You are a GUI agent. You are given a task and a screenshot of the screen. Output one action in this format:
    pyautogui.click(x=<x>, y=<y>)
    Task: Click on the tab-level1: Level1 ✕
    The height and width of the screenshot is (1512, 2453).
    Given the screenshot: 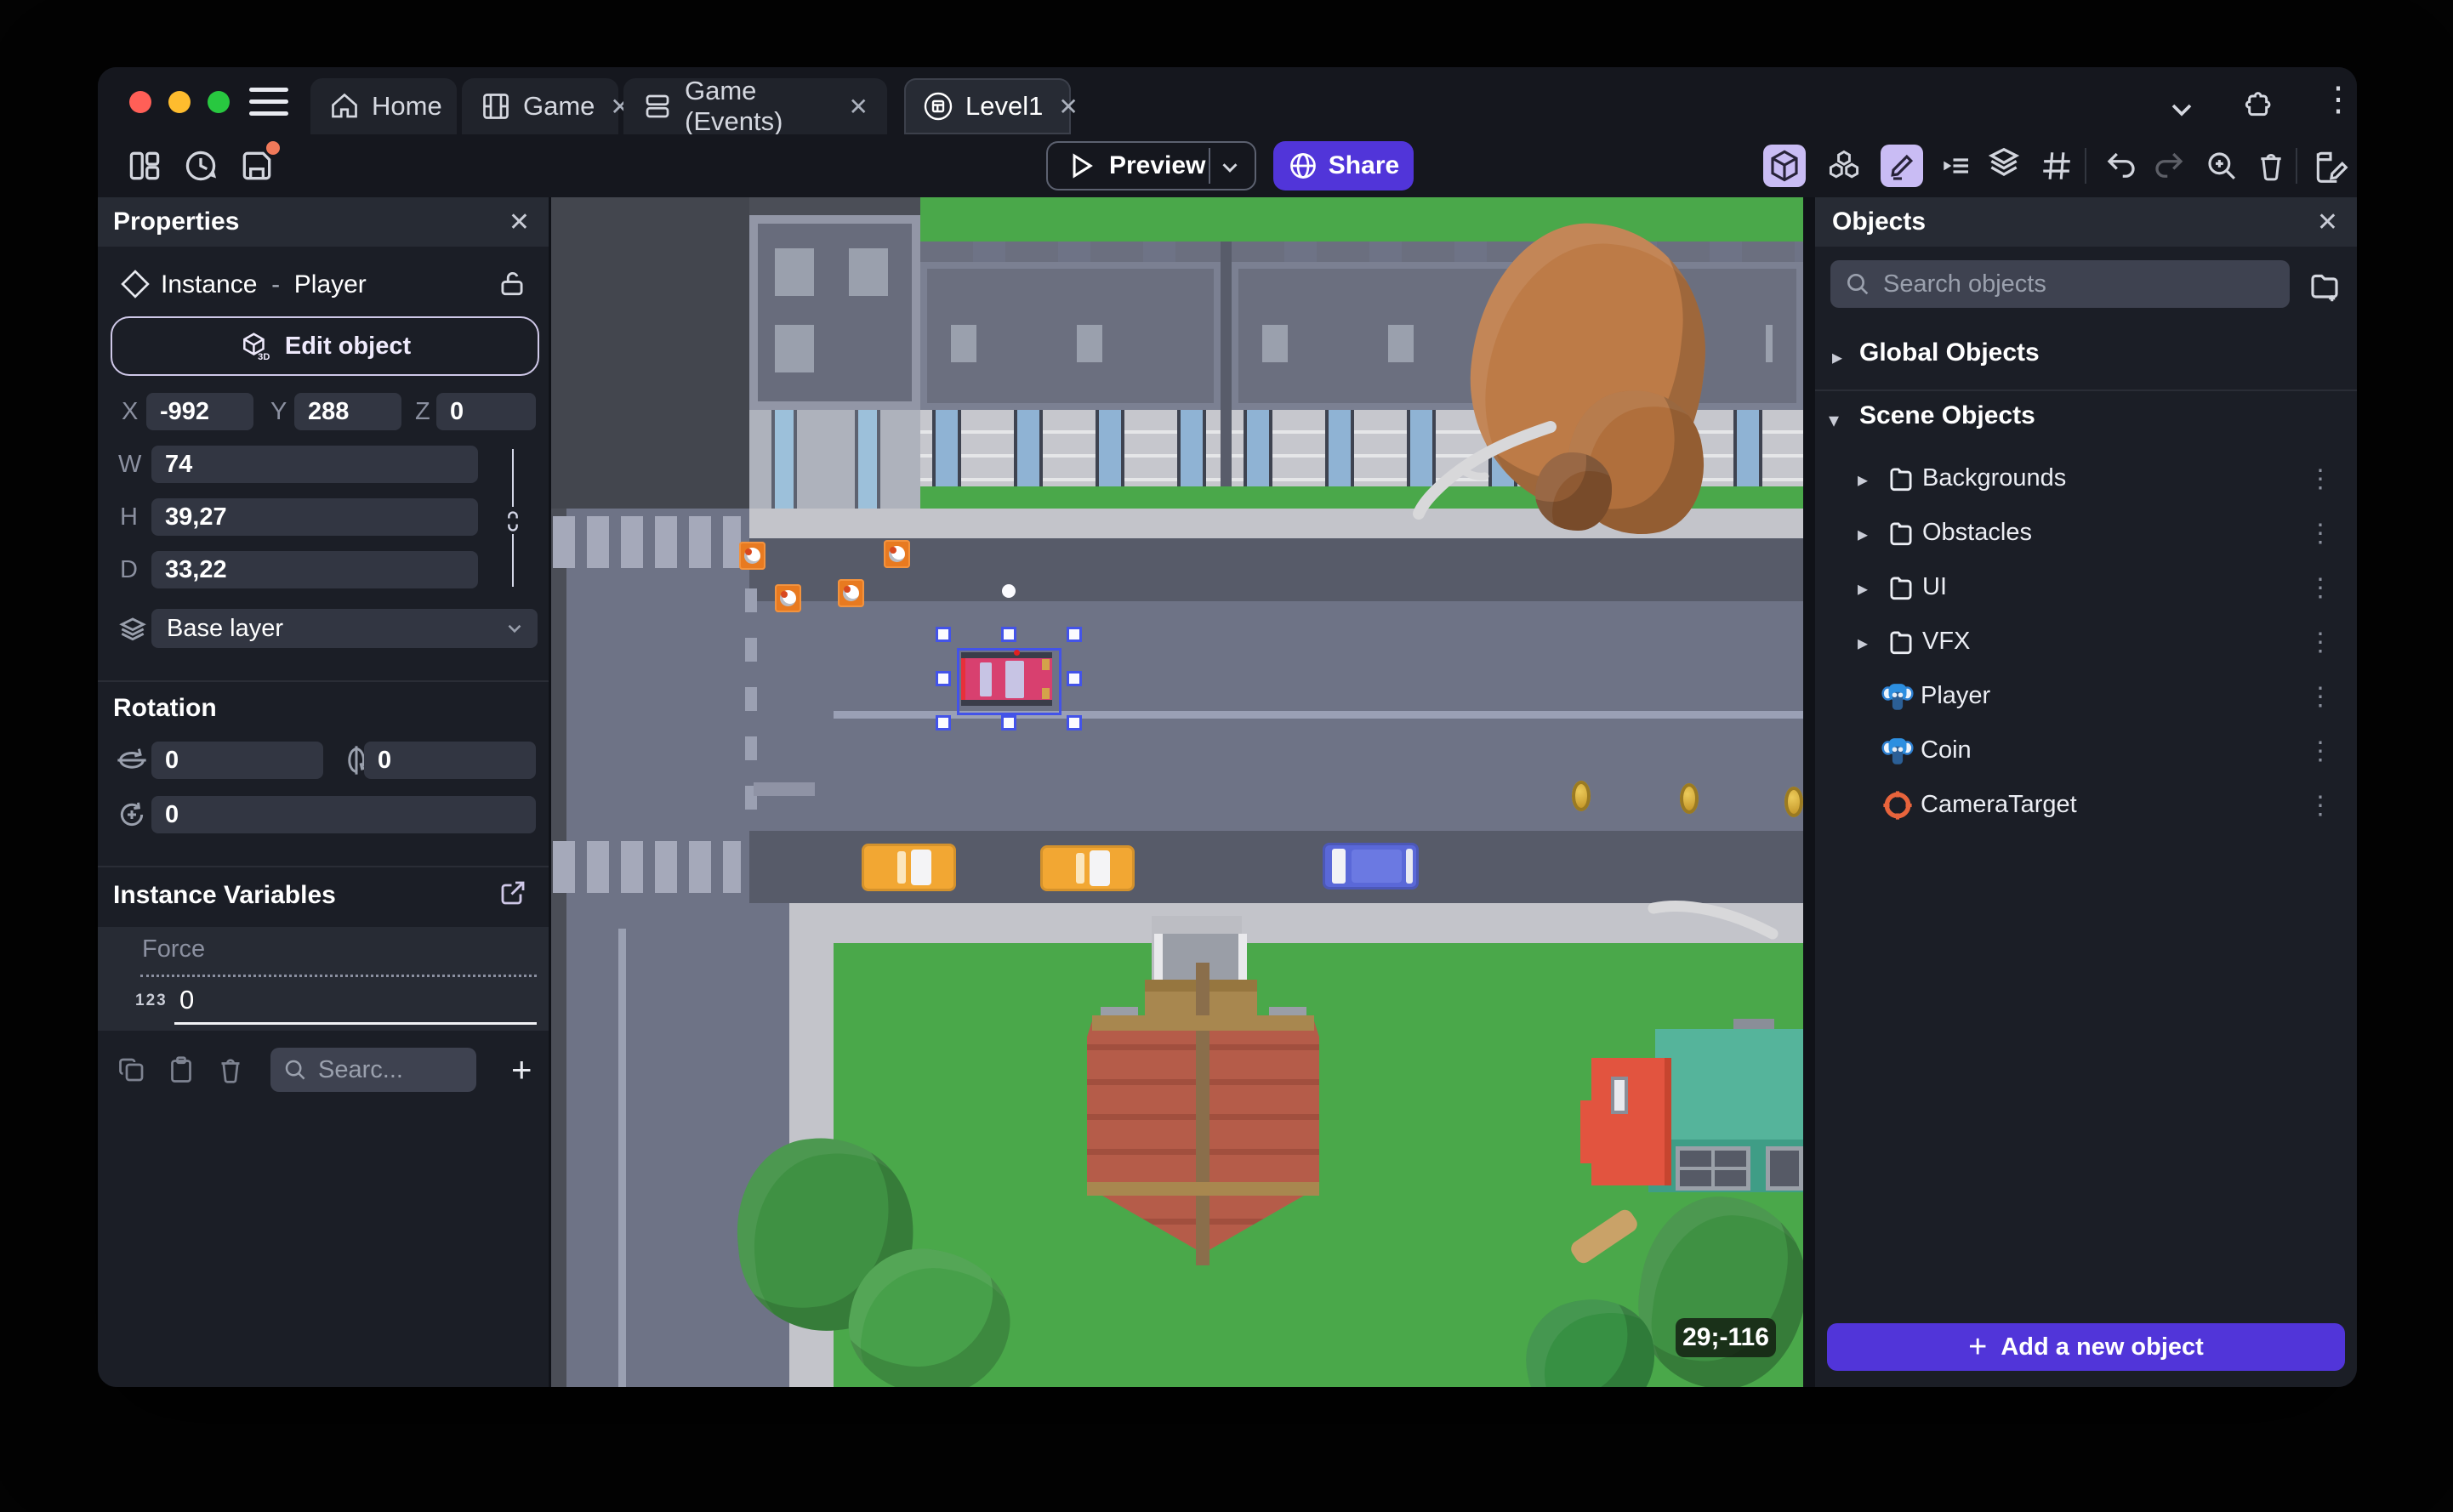 What is the action you would take?
    pyautogui.click(x=991, y=106)
    